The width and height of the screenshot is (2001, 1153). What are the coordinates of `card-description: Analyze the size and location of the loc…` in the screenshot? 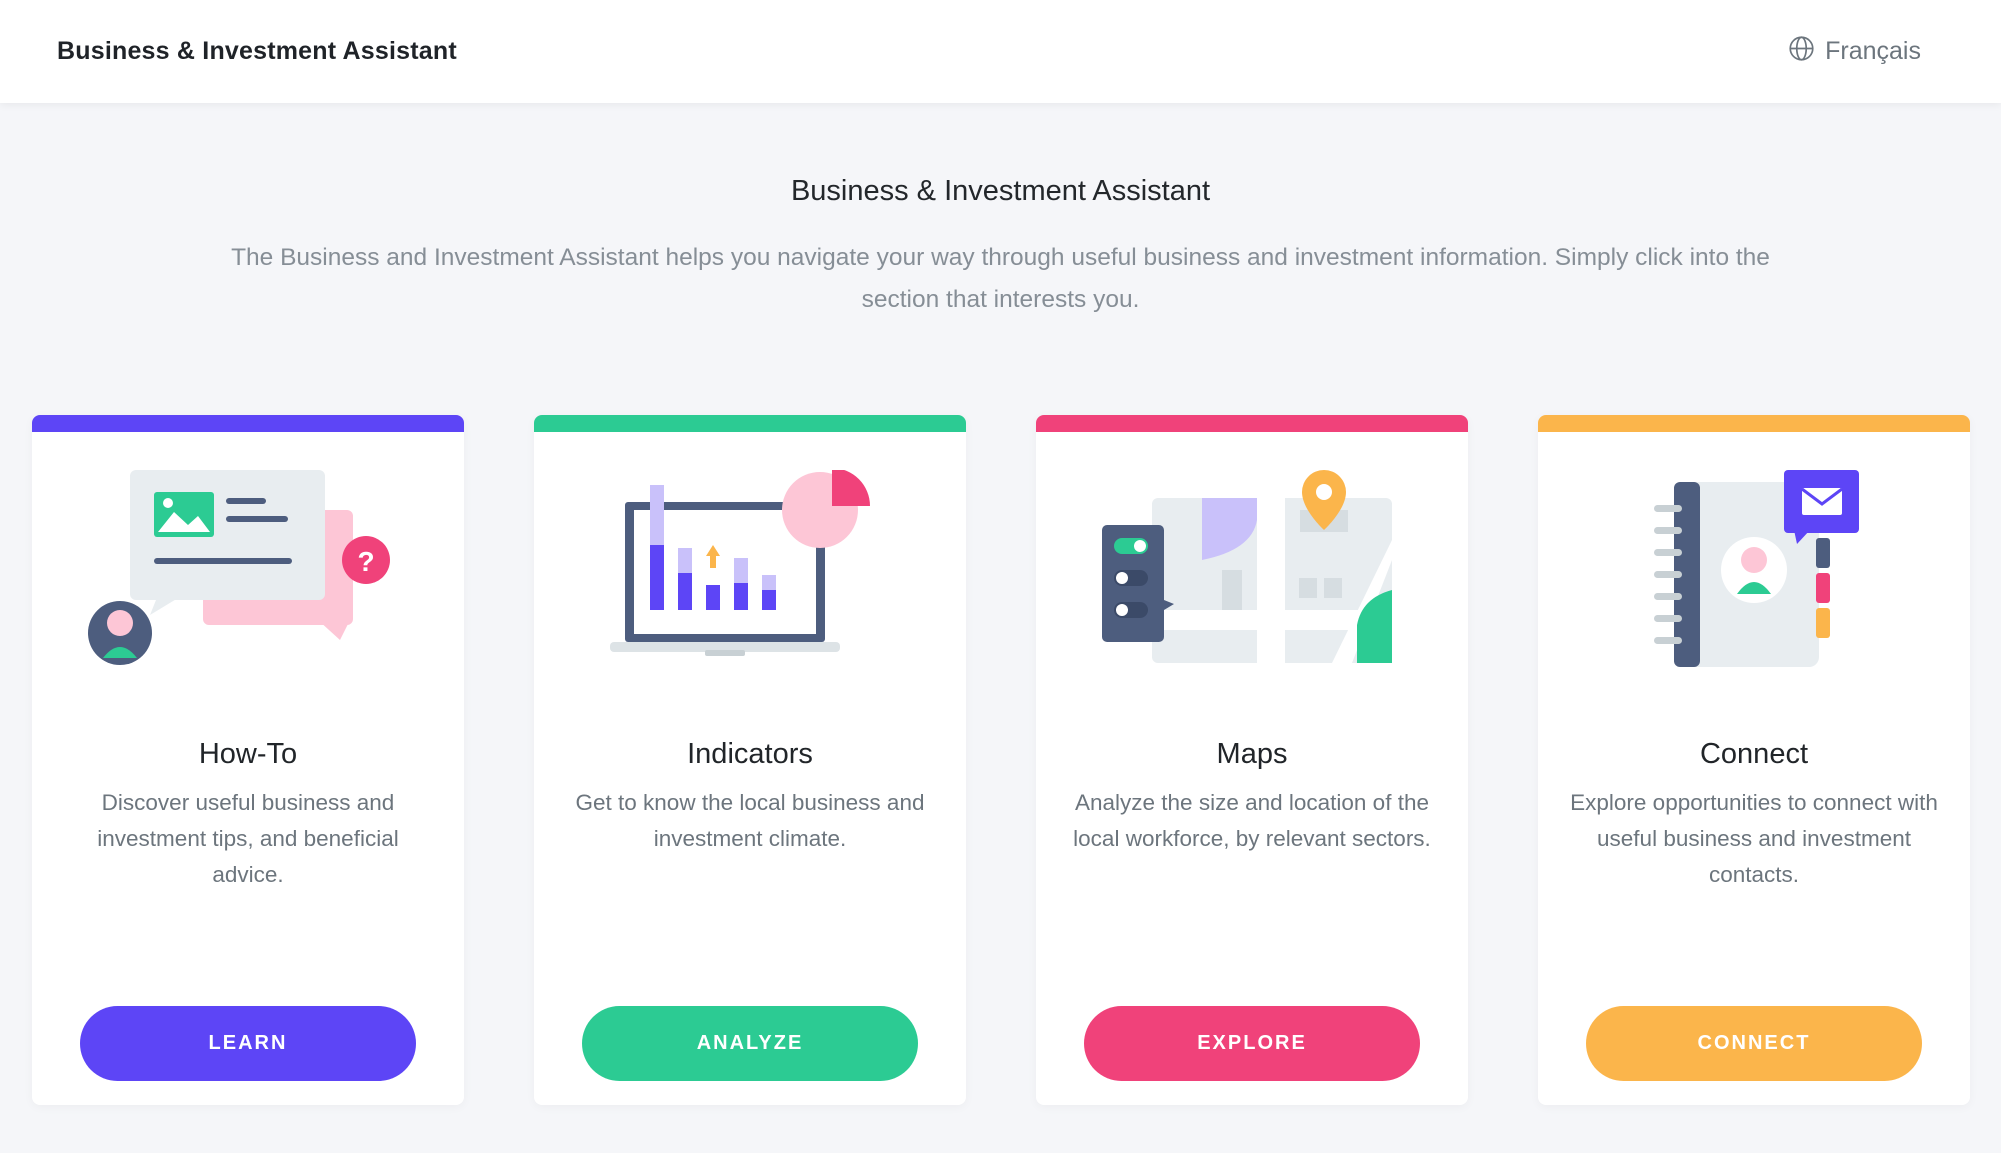 It's located at (1252, 820).